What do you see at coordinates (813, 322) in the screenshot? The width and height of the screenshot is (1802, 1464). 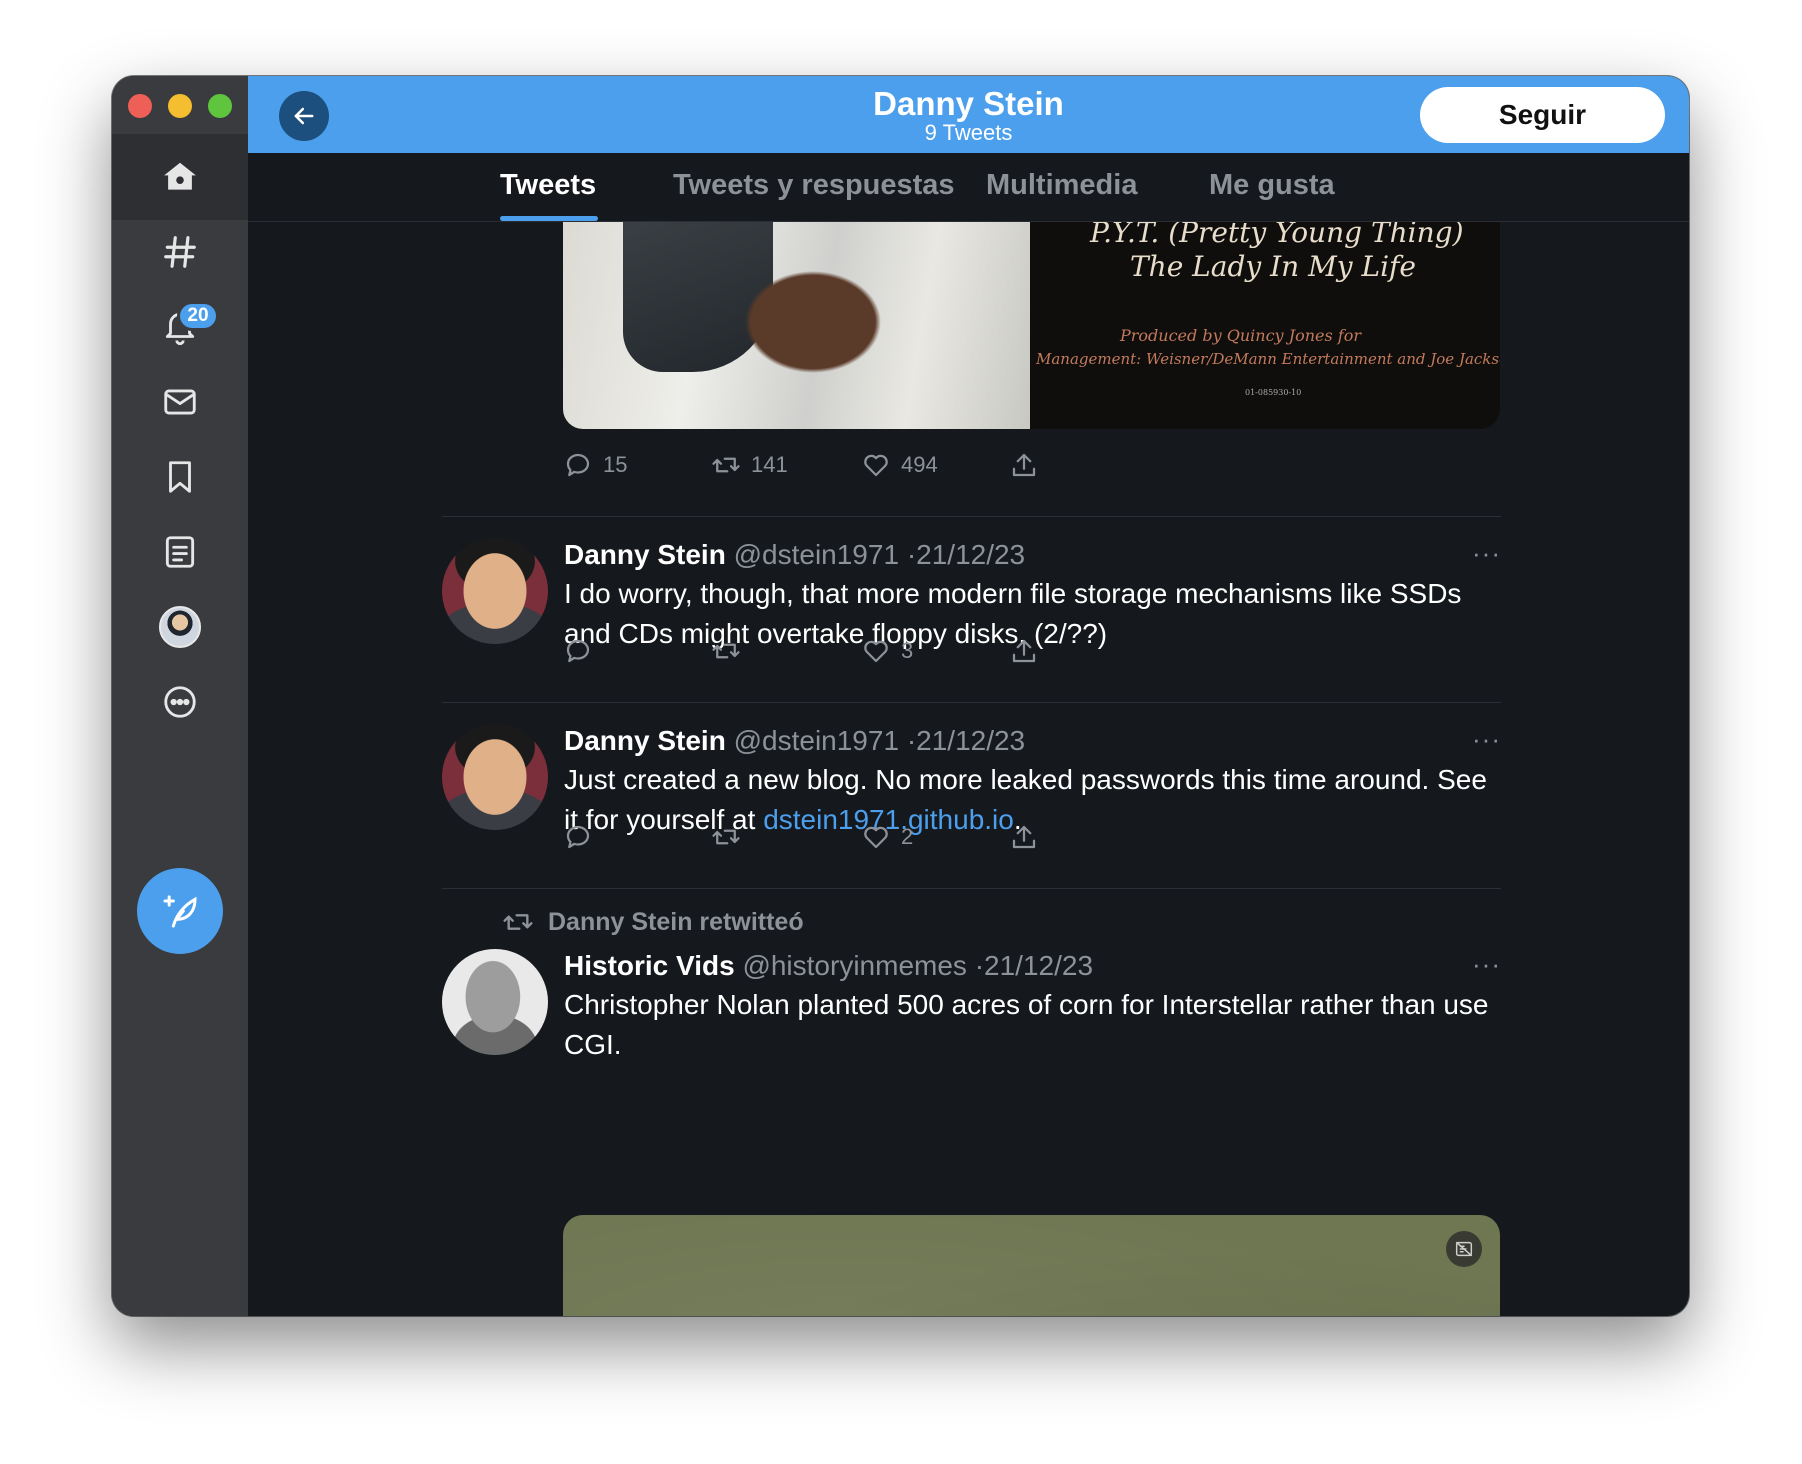 I see `album-photo-detail` at bounding box center [813, 322].